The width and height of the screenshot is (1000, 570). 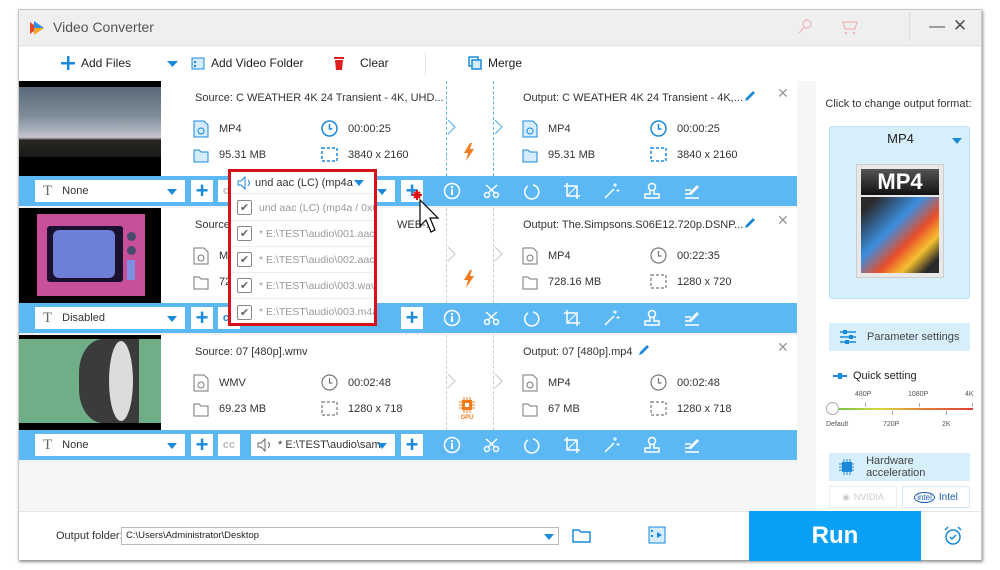 I want to click on slider-track, so click(x=903, y=409).